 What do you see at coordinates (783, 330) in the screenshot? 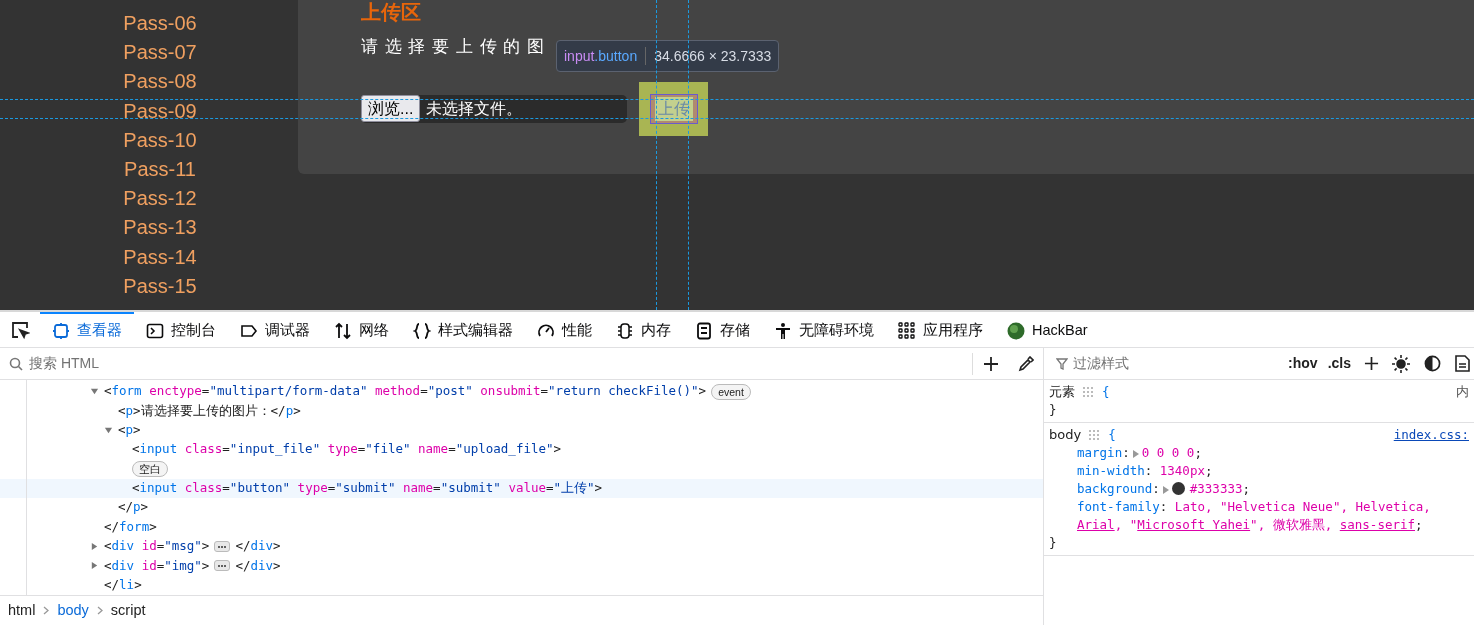
I see `person-icon` at bounding box center [783, 330].